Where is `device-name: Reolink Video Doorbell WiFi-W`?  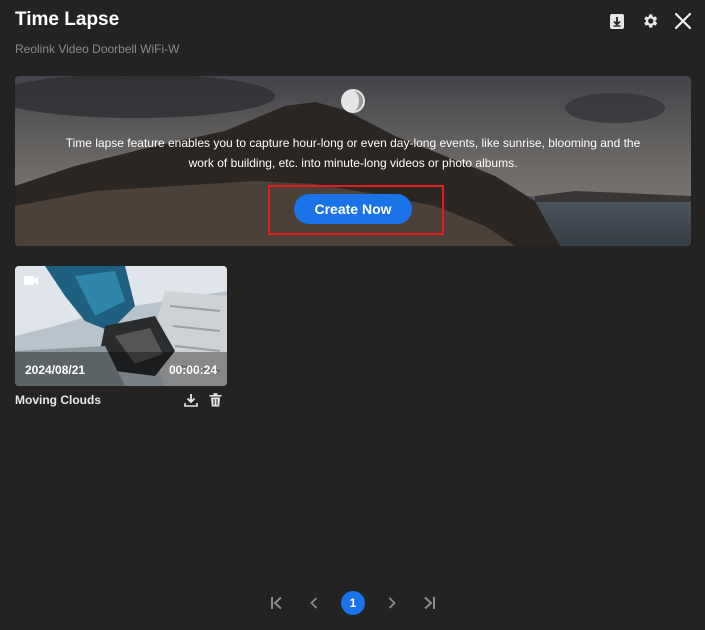
device-name: Reolink Video Doorbell WiFi-W is located at coordinates (97, 49).